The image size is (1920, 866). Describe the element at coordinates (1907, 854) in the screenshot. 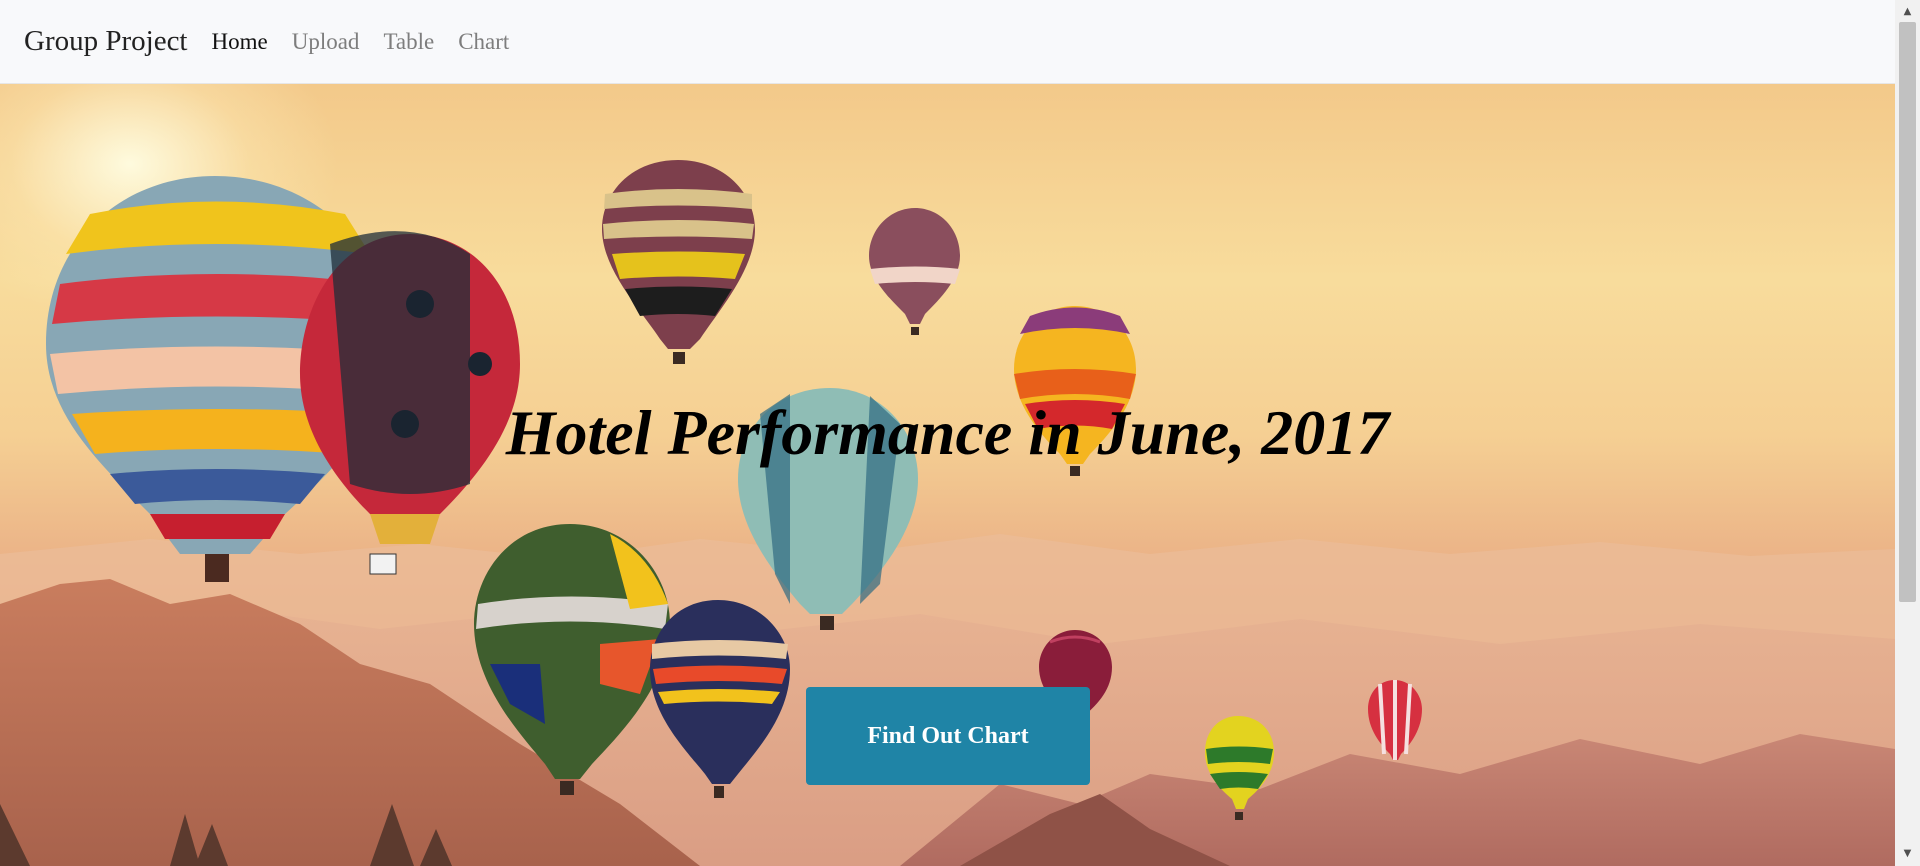

I see `scroll-down-icon: ▼` at that location.